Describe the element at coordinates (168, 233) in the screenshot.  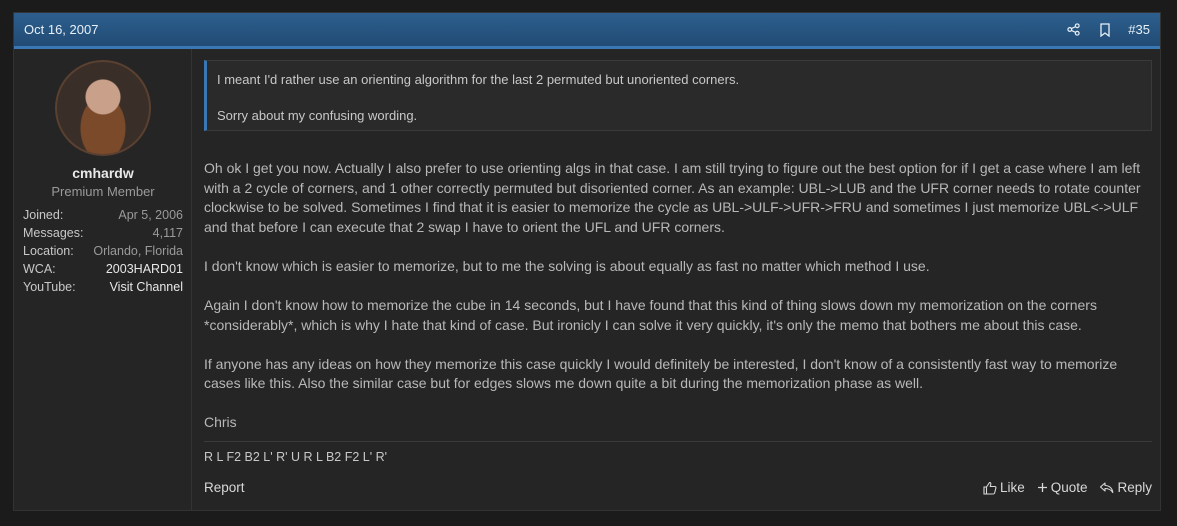
I see `info-value: 4,117` at that location.